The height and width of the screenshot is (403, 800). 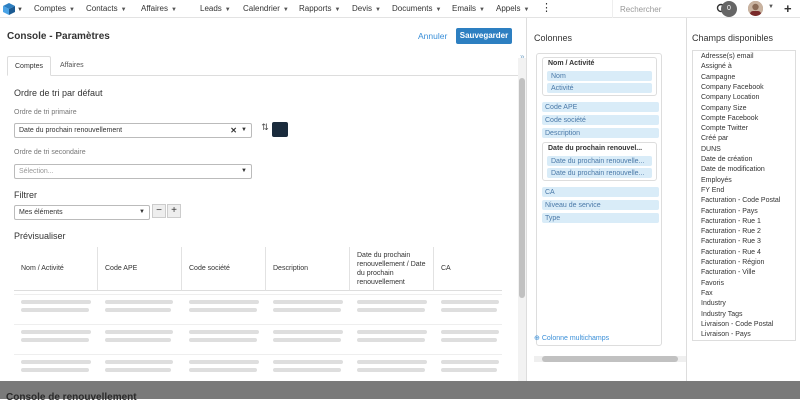 What do you see at coordinates (731, 221) in the screenshot?
I see `available-field-item: Facturation - Rue 1` at bounding box center [731, 221].